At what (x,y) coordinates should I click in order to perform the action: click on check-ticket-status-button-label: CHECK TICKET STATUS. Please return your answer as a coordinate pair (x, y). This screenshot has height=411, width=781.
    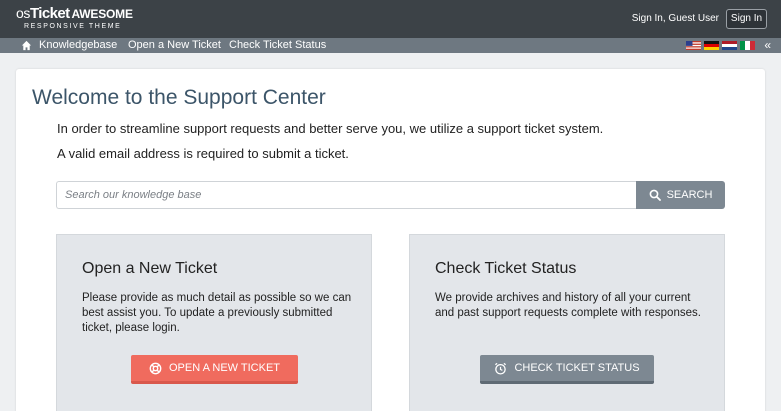
    Looking at the image, I should click on (577, 368).